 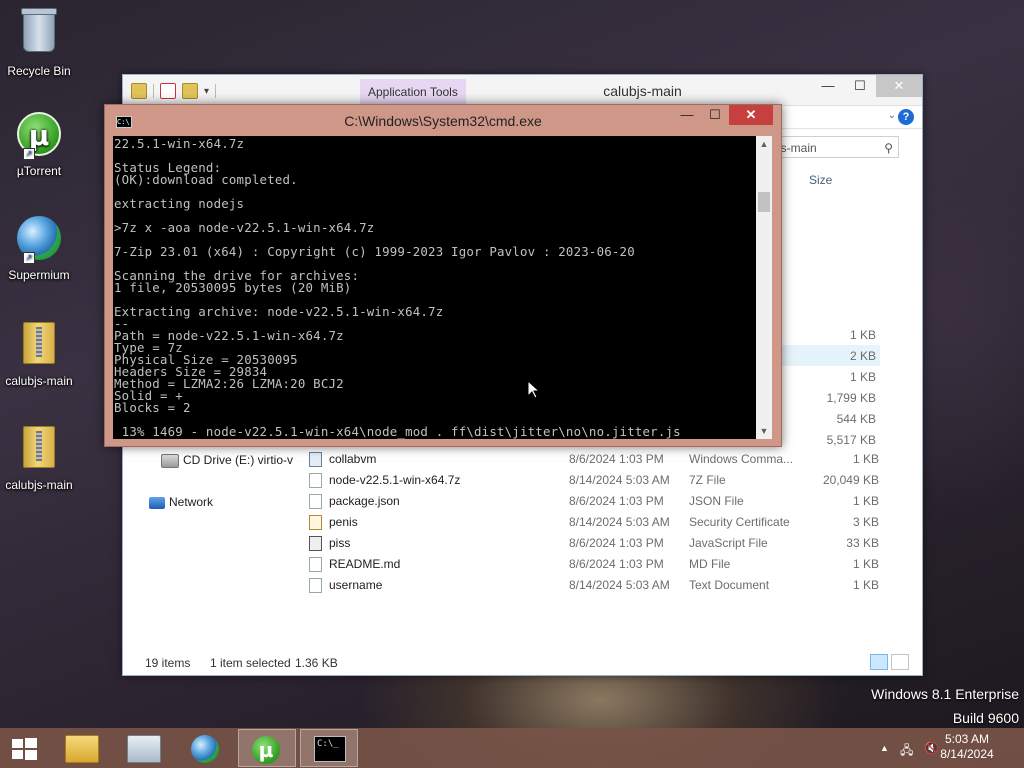 I want to click on status-selection: 1 item selected, so click(x=250, y=663).